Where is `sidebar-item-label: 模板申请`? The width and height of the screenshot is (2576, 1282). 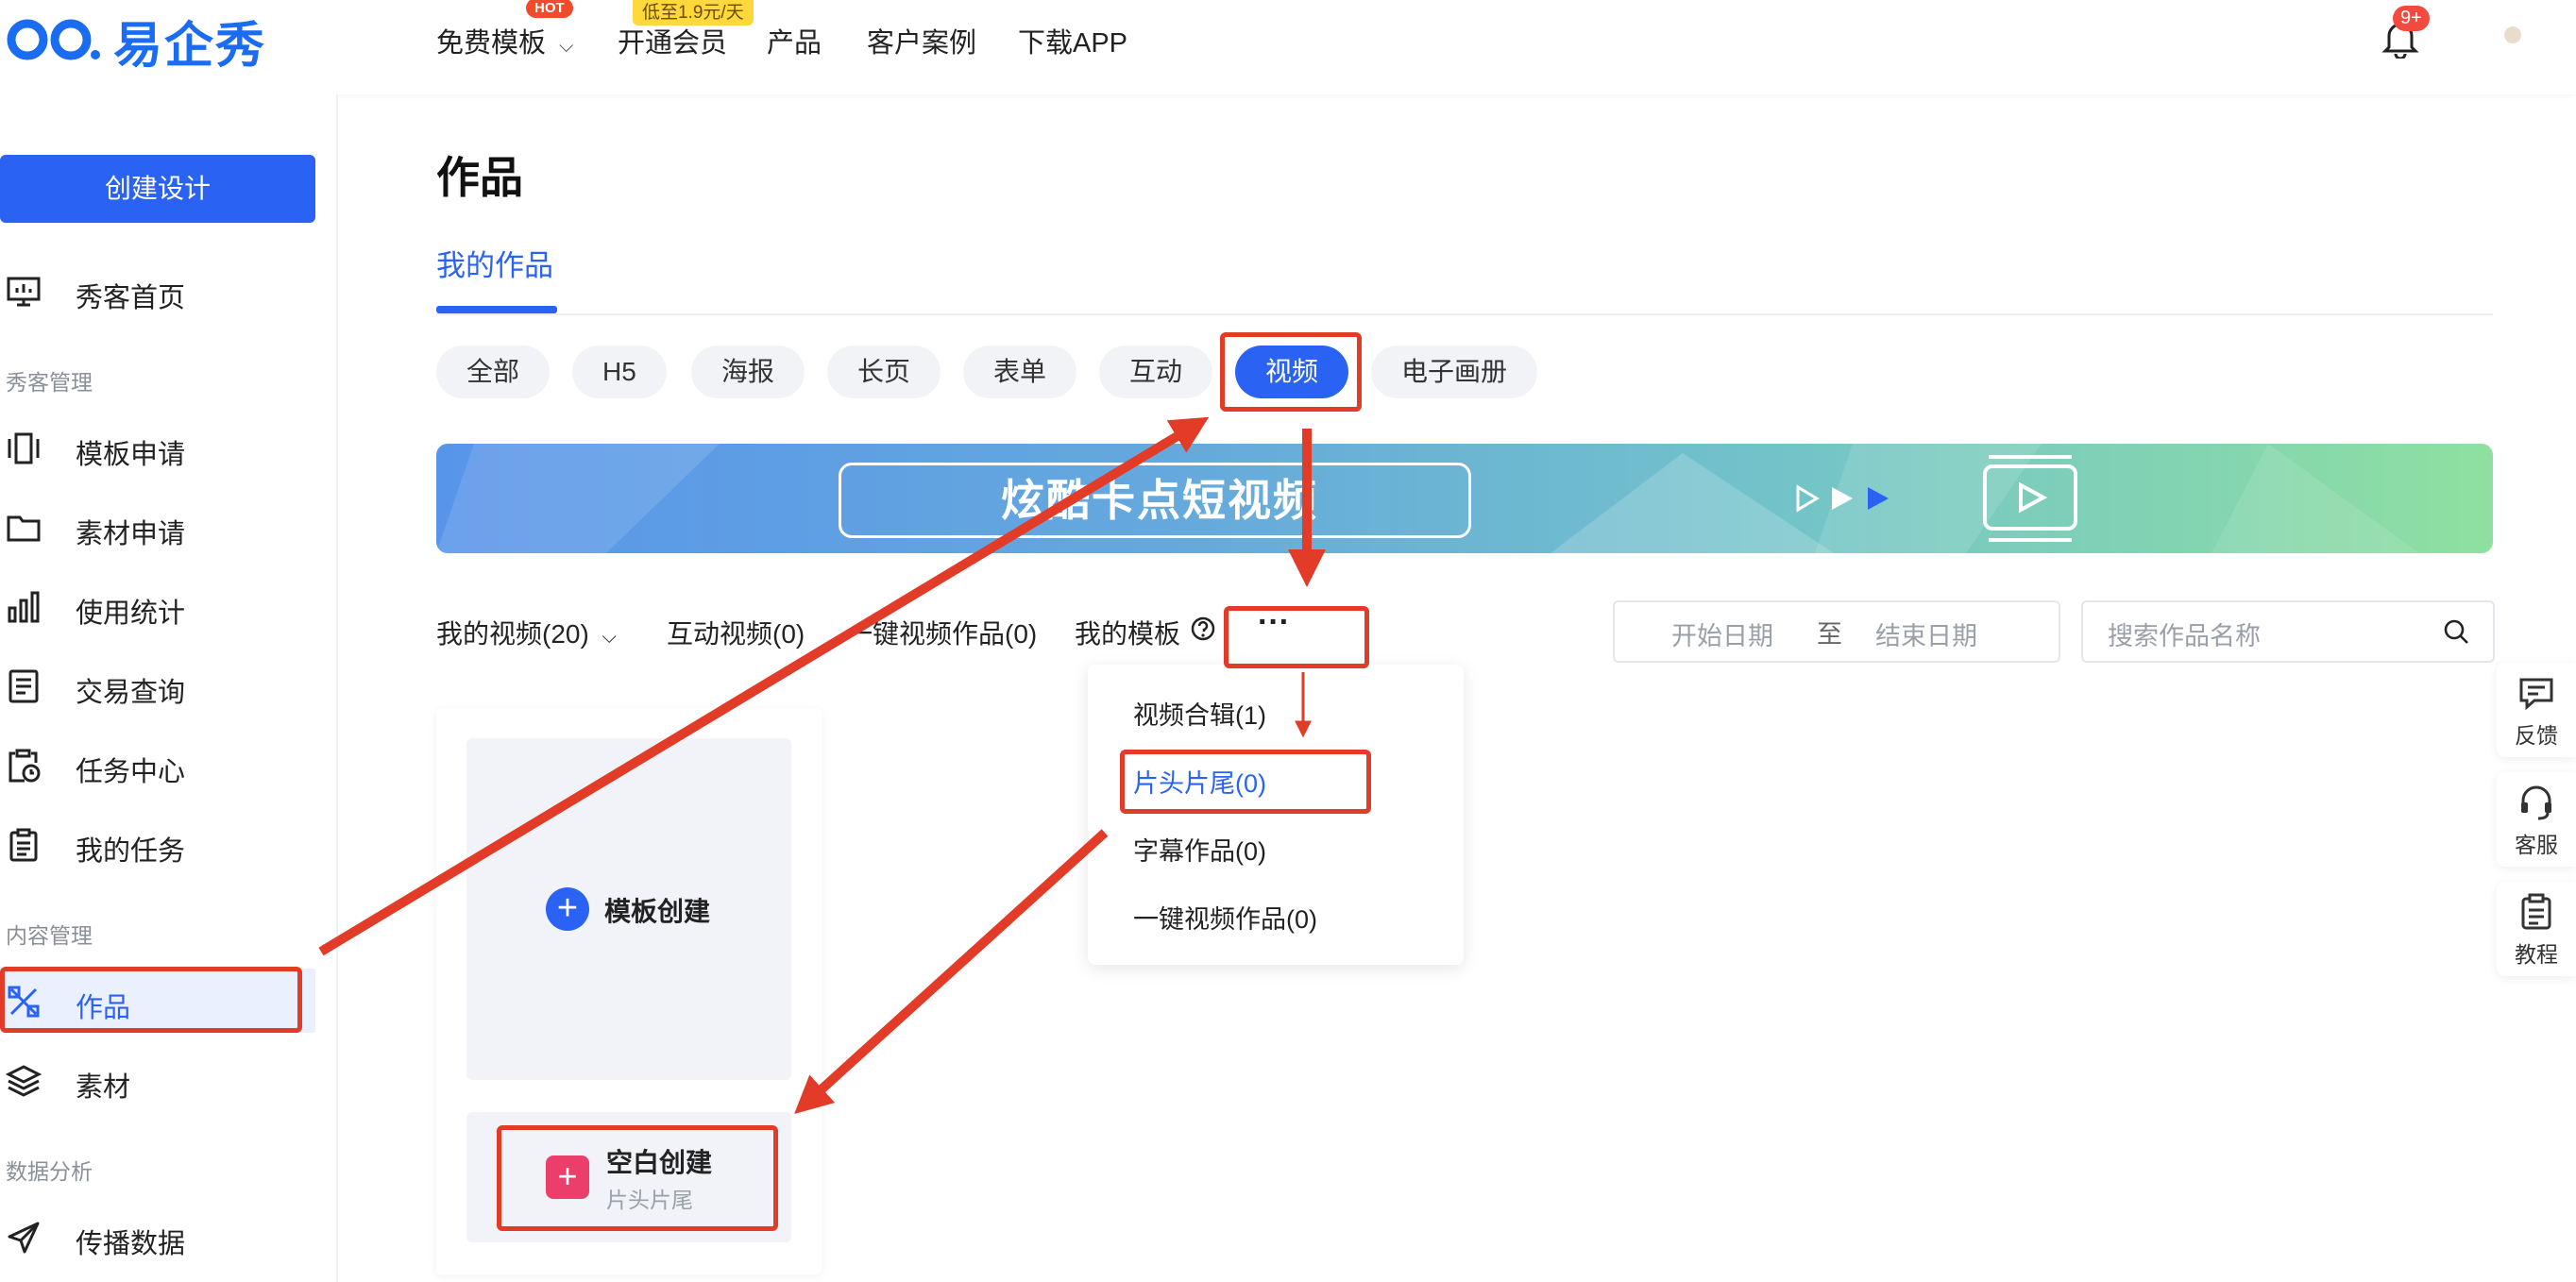
sidebar-item-label: 模板申请 is located at coordinates (131, 455).